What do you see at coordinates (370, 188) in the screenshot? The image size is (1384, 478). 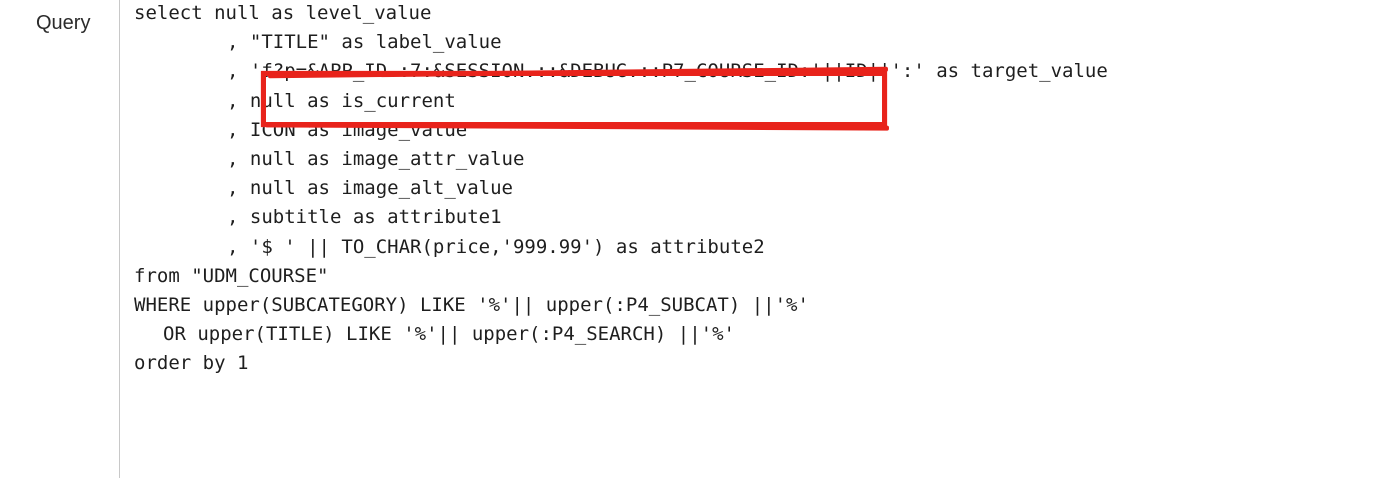 I see `code-line: , null as image_alt_value` at bounding box center [370, 188].